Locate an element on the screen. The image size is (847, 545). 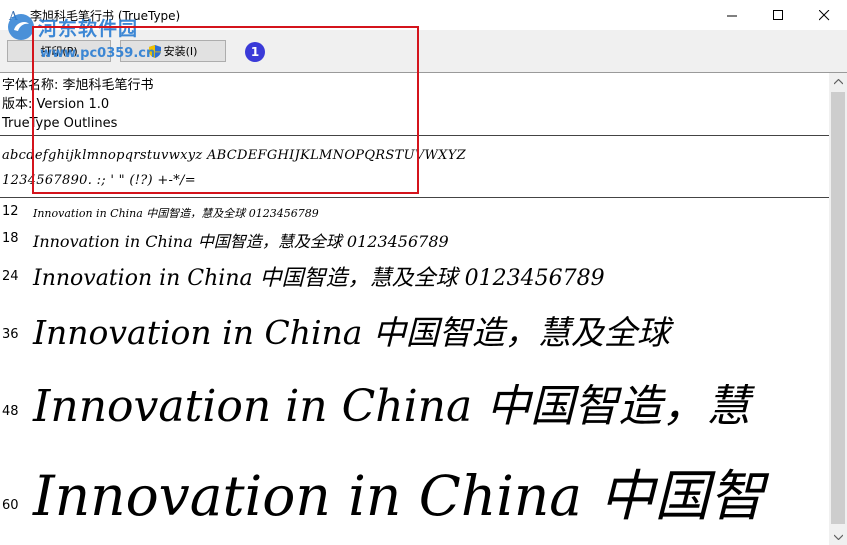
font-version-line: 版本: Version 1.0 is located at coordinates (56, 104).